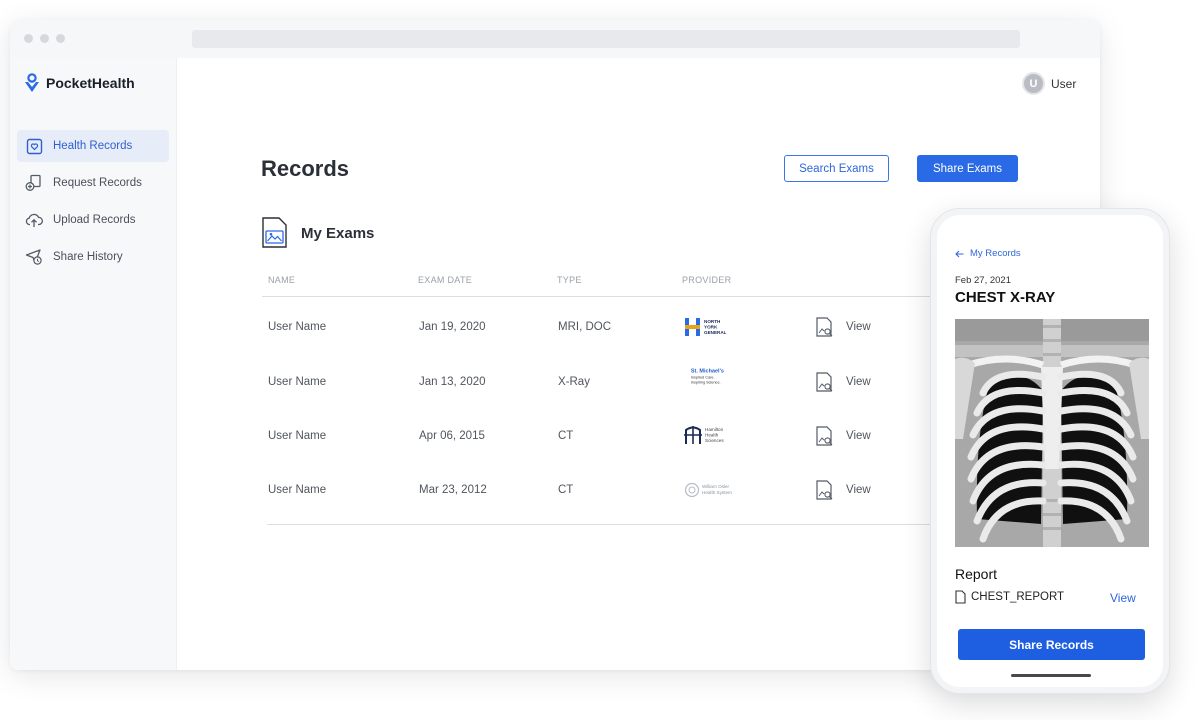  What do you see at coordinates (281, 280) in the screenshot?
I see `column-header-name: NAME` at bounding box center [281, 280].